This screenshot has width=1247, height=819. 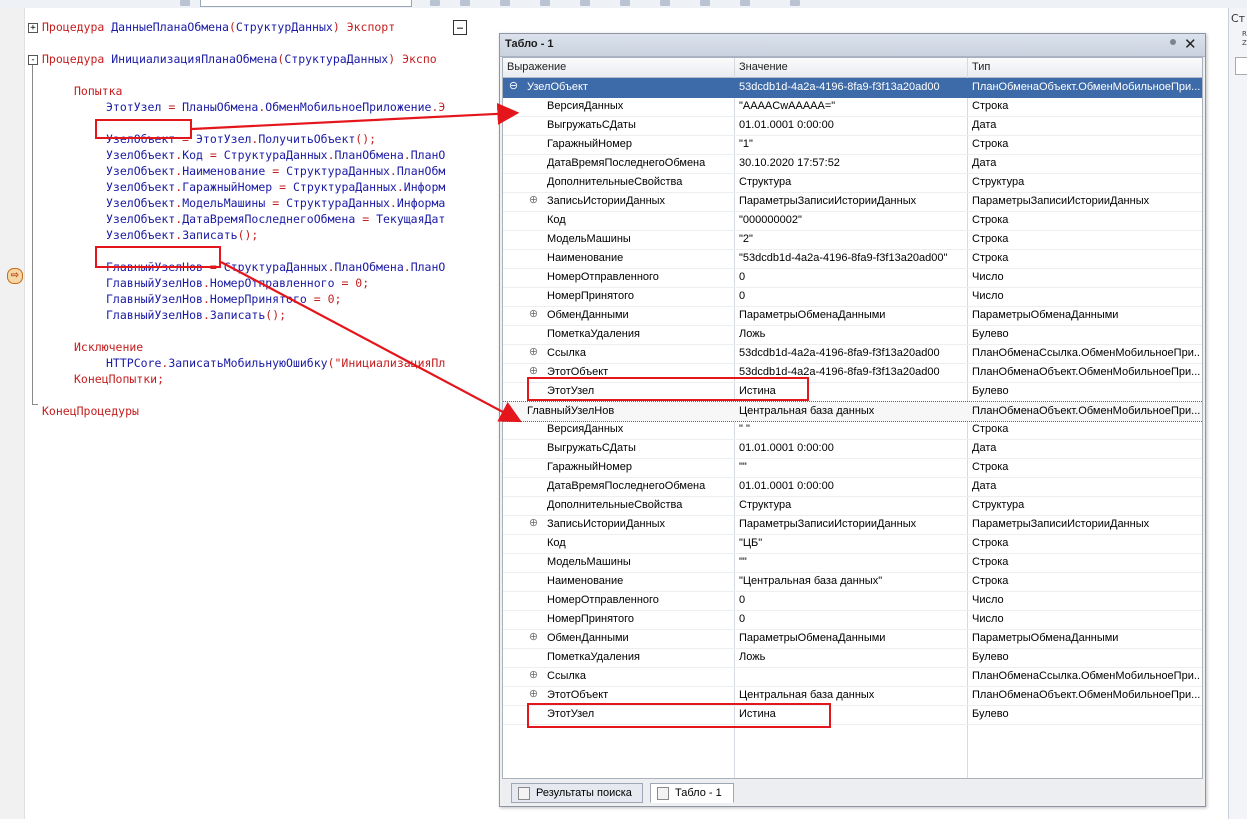 I want to click on column-header-expression: Выражение, so click(x=536, y=67).